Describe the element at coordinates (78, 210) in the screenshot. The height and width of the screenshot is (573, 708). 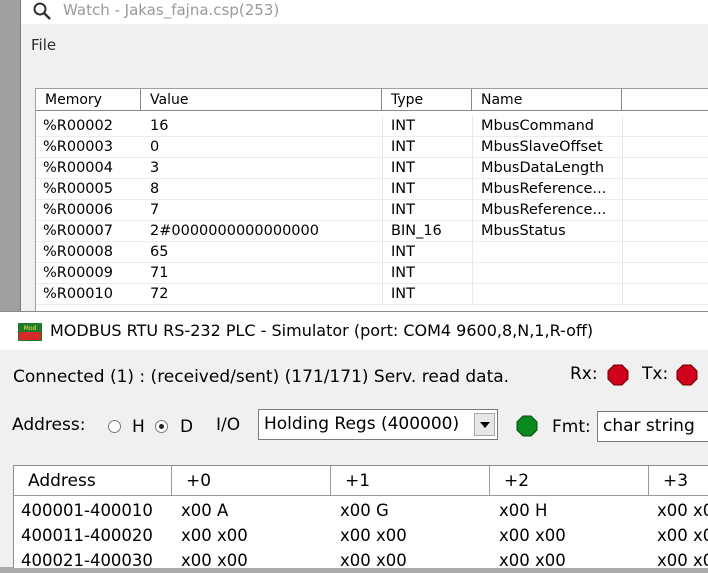
I see `watch-cell-memory: %R00006` at that location.